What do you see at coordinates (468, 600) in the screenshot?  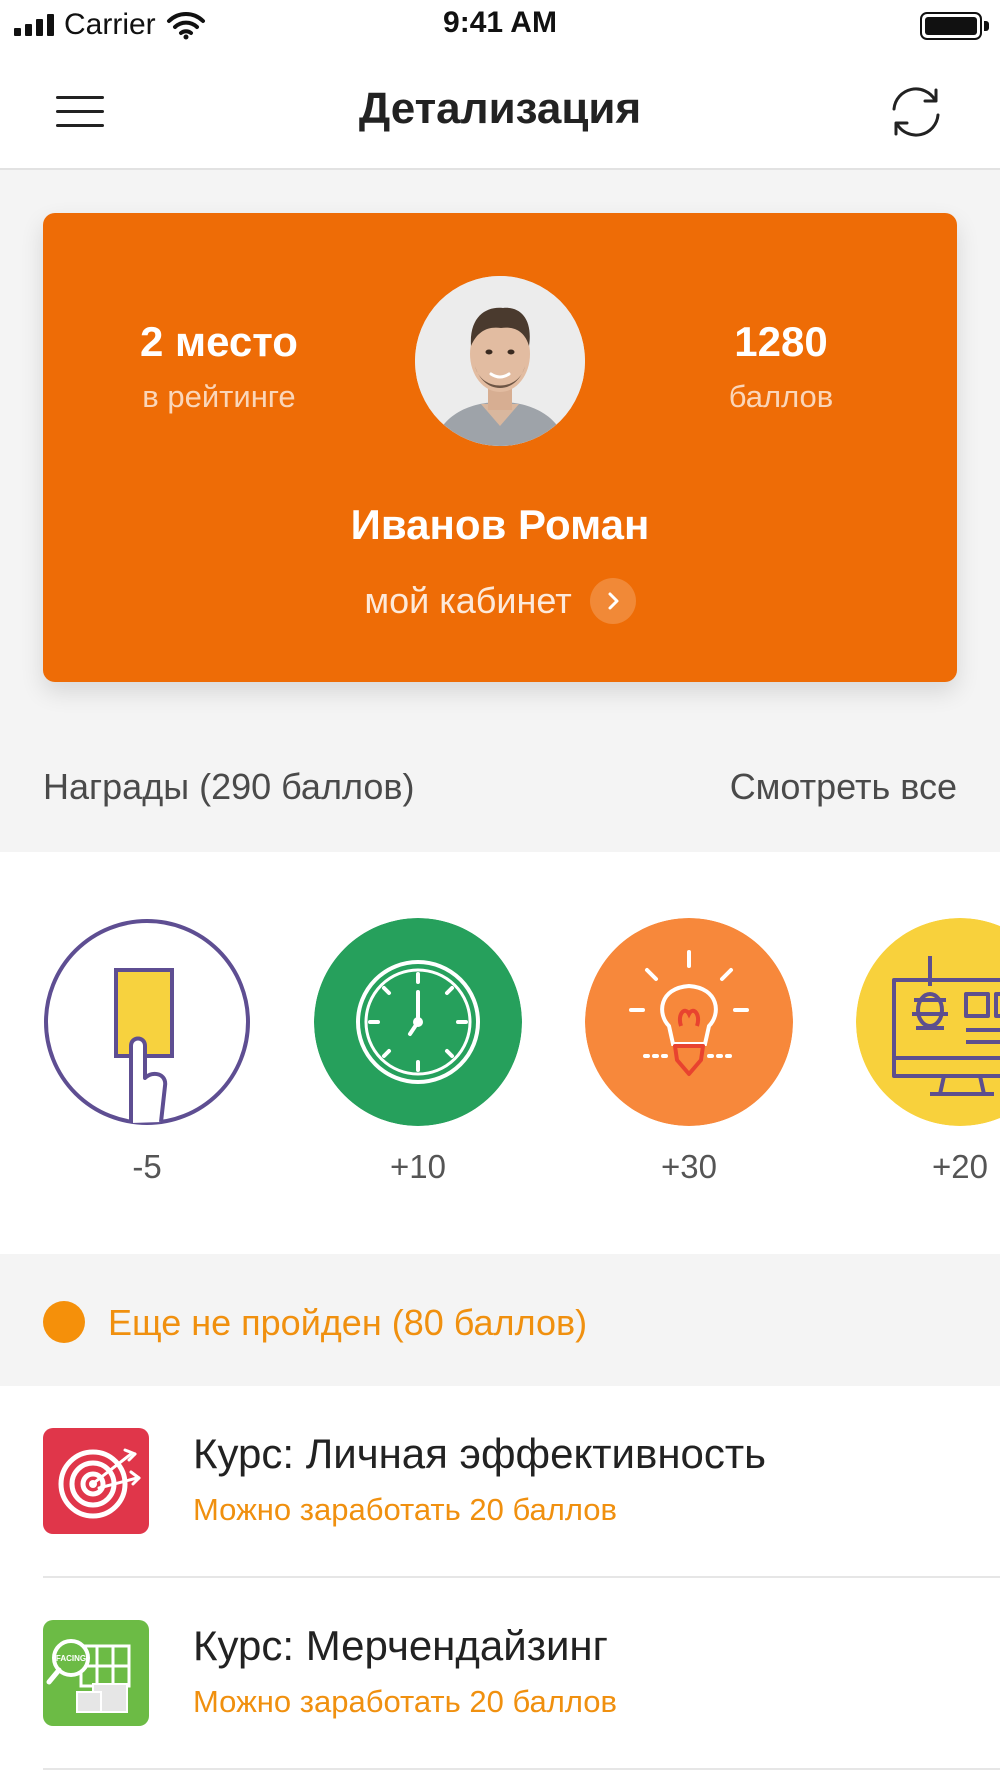 I see `my-cabinet-label: мой кабинет` at bounding box center [468, 600].